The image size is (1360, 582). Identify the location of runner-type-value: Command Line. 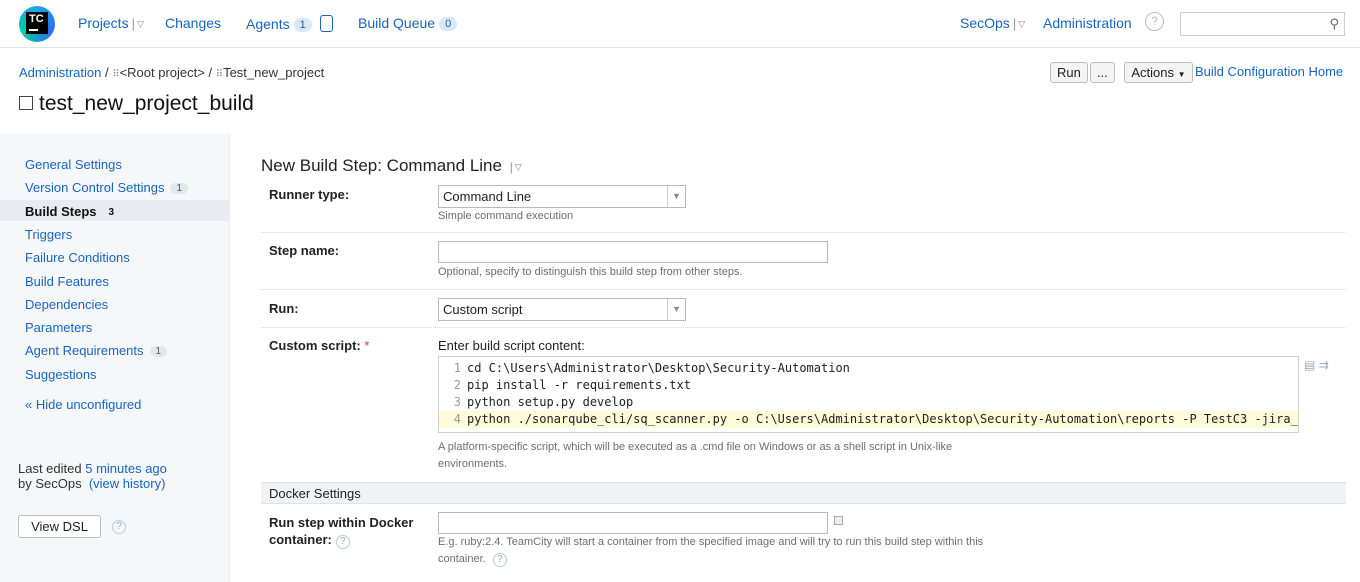
(487, 196).